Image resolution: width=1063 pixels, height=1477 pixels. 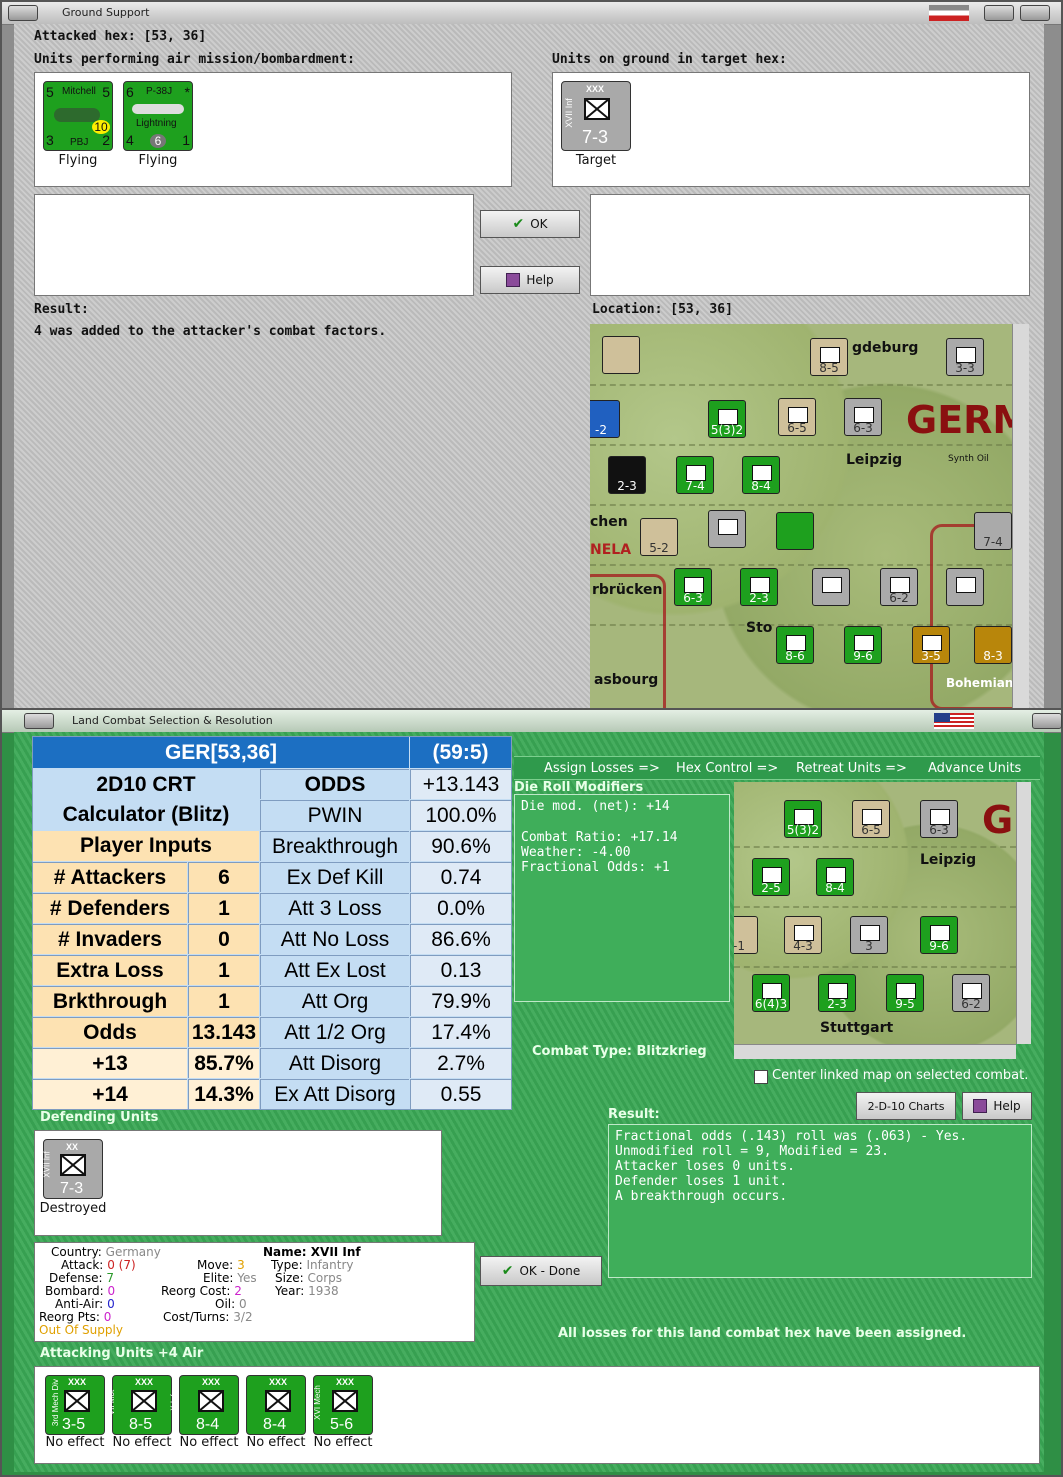 What do you see at coordinates (158, 116) in the screenshot?
I see `air-unit-counter: 6 P-38J * Lightning 4 6 1` at bounding box center [158, 116].